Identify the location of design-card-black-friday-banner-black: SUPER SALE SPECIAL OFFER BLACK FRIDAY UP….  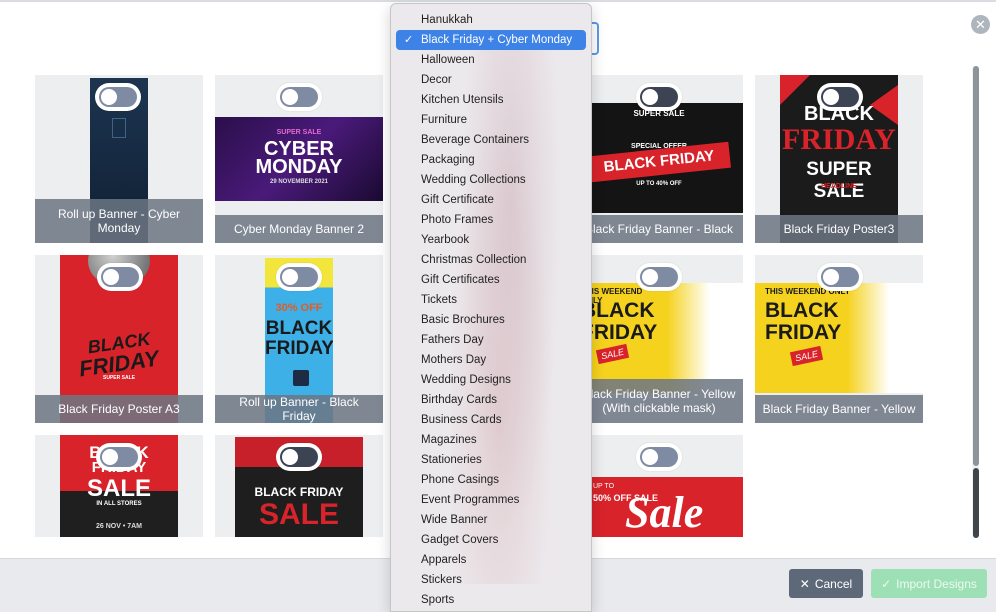
(659, 159).